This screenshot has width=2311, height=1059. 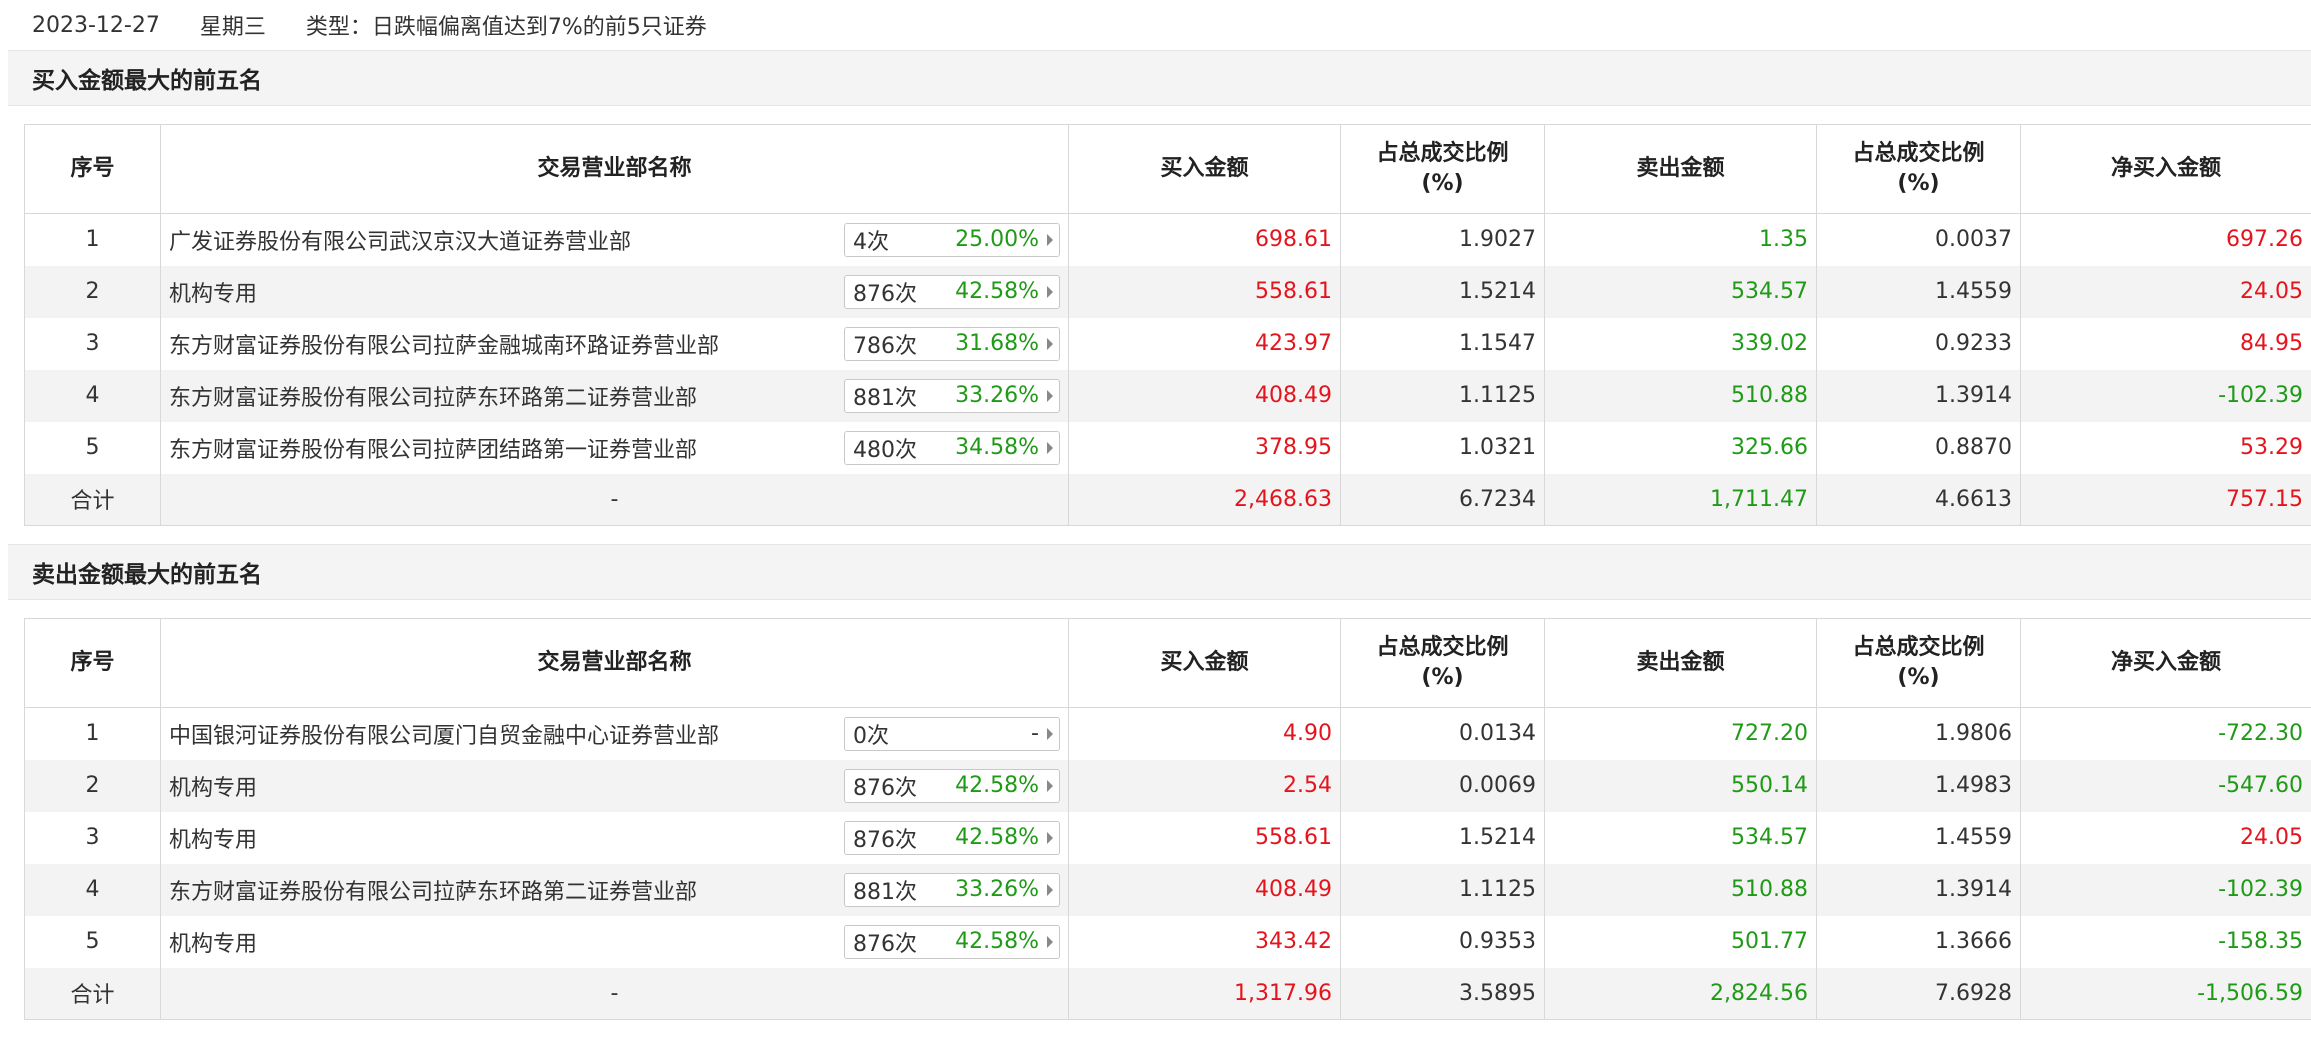 What do you see at coordinates (1680, 785) in the screenshot?
I see `sell-amount: 550.14` at bounding box center [1680, 785].